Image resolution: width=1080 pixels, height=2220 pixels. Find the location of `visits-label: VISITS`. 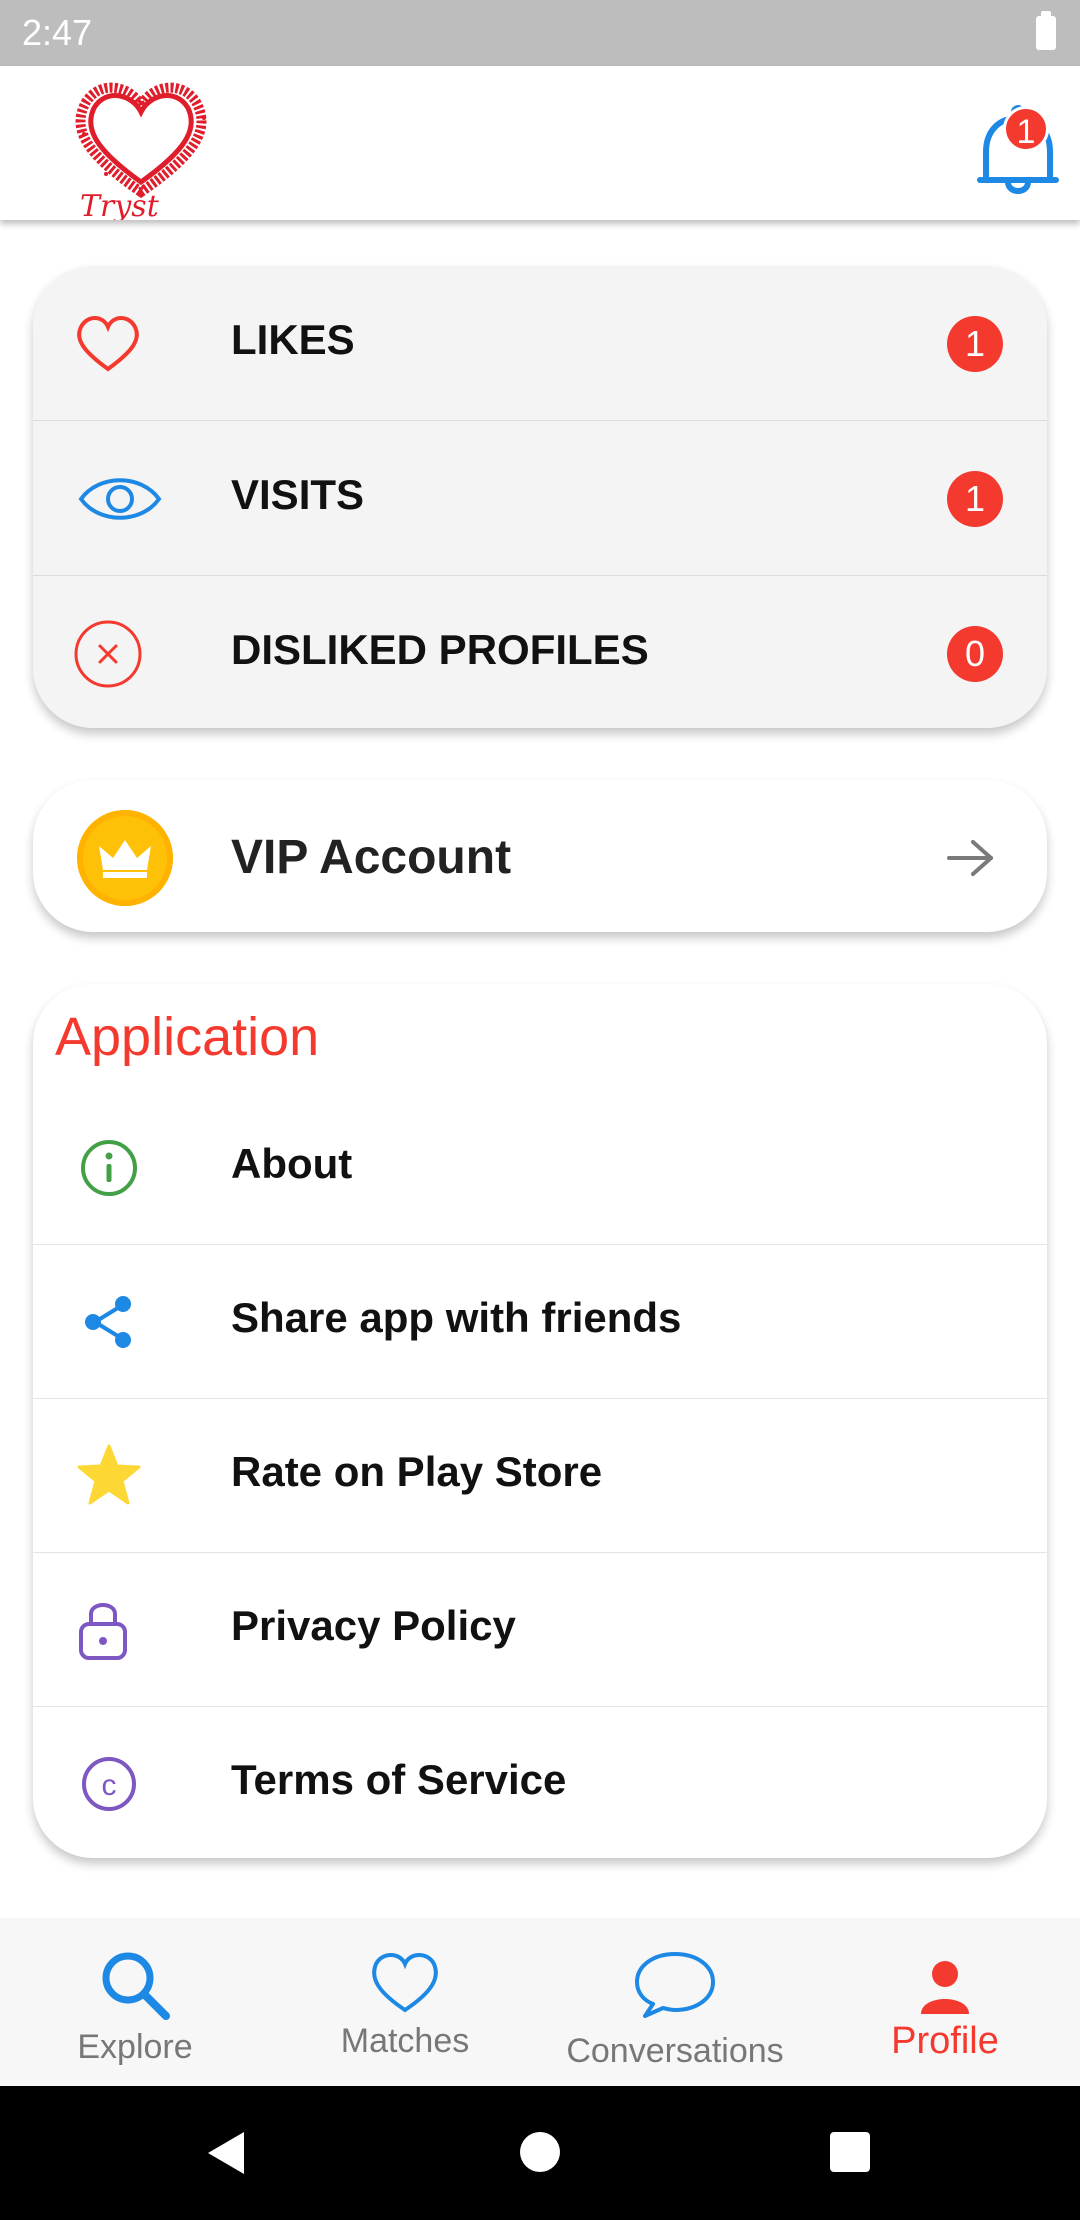

visits-label: VISITS is located at coordinates (298, 494).